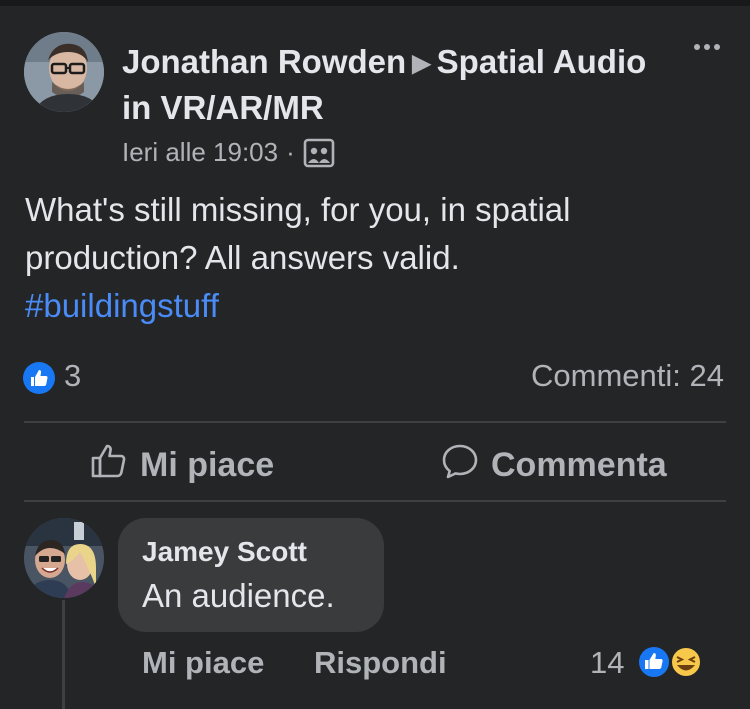  Describe the element at coordinates (607, 663) in the screenshot. I see `comment-reactions-count: 14` at that location.